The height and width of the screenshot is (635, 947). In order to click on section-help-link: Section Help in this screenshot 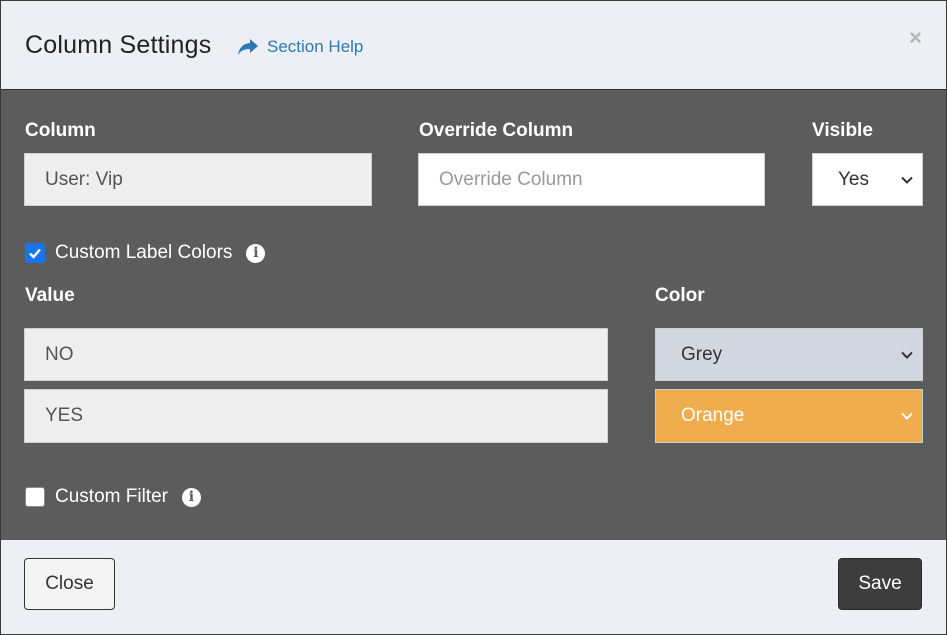, I will do `click(300, 47)`.